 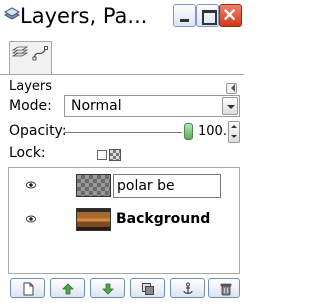 I want to click on opacity-value-field: 100.0, so click(x=216, y=132).